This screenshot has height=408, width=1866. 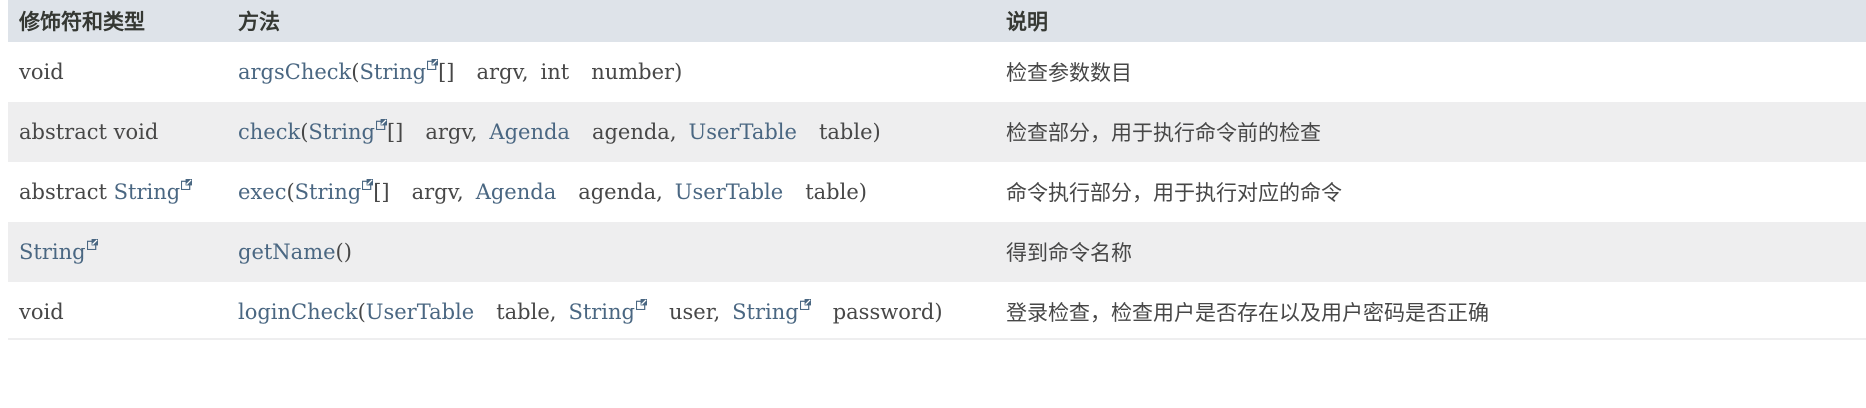 What do you see at coordinates (1069, 73) in the screenshot?
I see `method-description: 检查参数数目` at bounding box center [1069, 73].